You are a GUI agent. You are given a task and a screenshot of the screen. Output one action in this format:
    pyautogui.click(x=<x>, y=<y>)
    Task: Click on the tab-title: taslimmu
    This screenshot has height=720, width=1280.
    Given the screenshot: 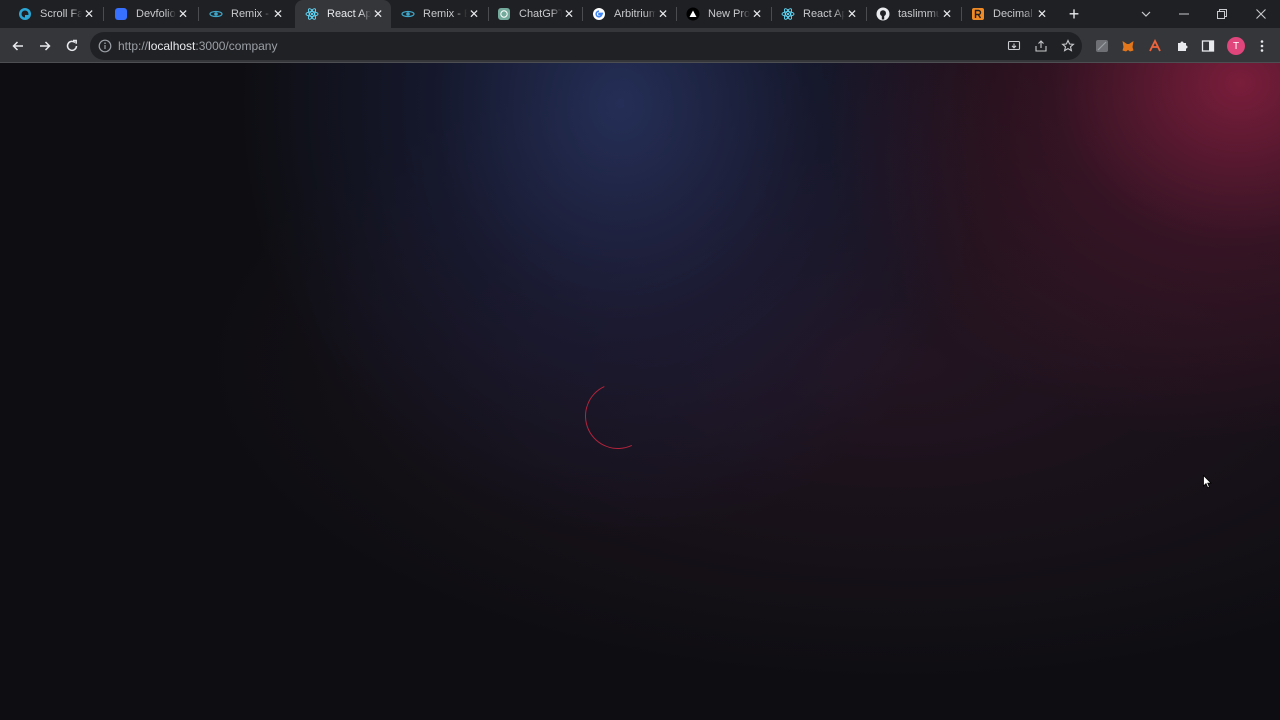 What is the action you would take?
    pyautogui.click(x=919, y=14)
    